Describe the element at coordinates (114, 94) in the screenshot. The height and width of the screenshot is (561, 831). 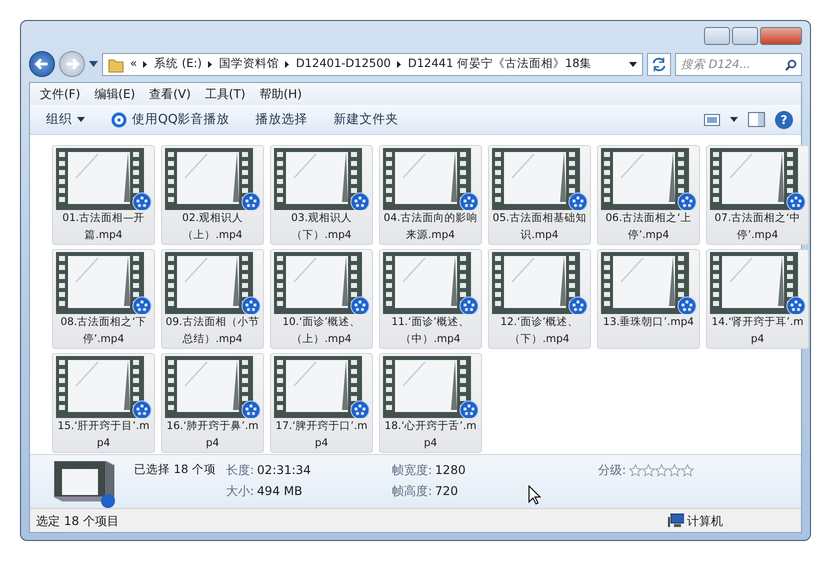
I see `menu-item: 编辑(E)` at that location.